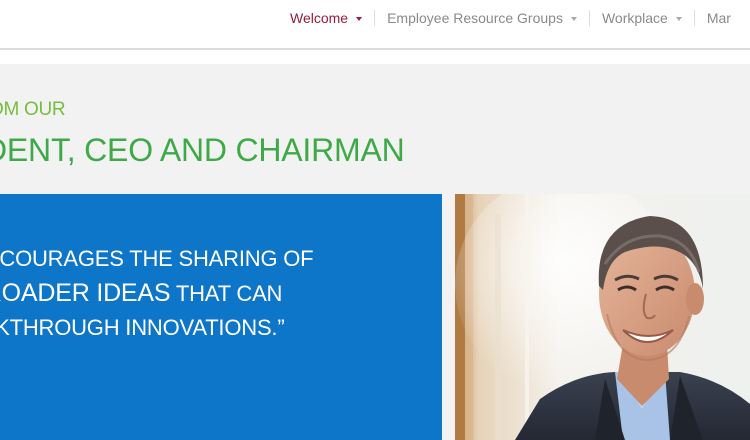 This screenshot has width=750, height=440. I want to click on quote-line-3: BREAKTHROUGH INNOVATIONS.”, so click(142, 327).